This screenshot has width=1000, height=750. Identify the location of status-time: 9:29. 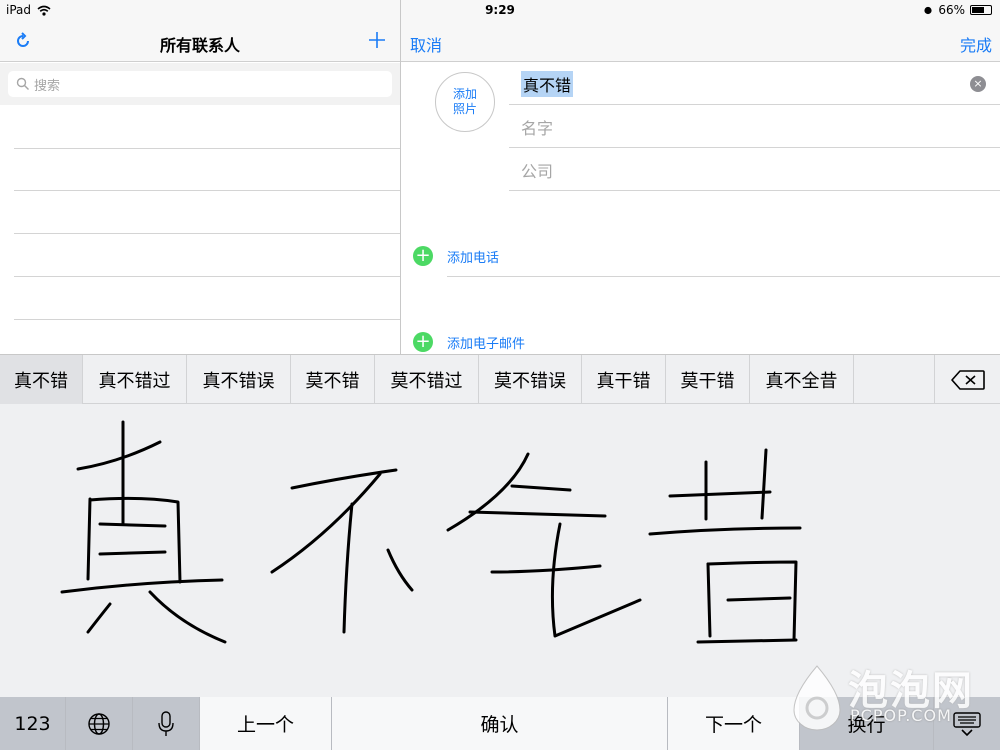
(500, 10).